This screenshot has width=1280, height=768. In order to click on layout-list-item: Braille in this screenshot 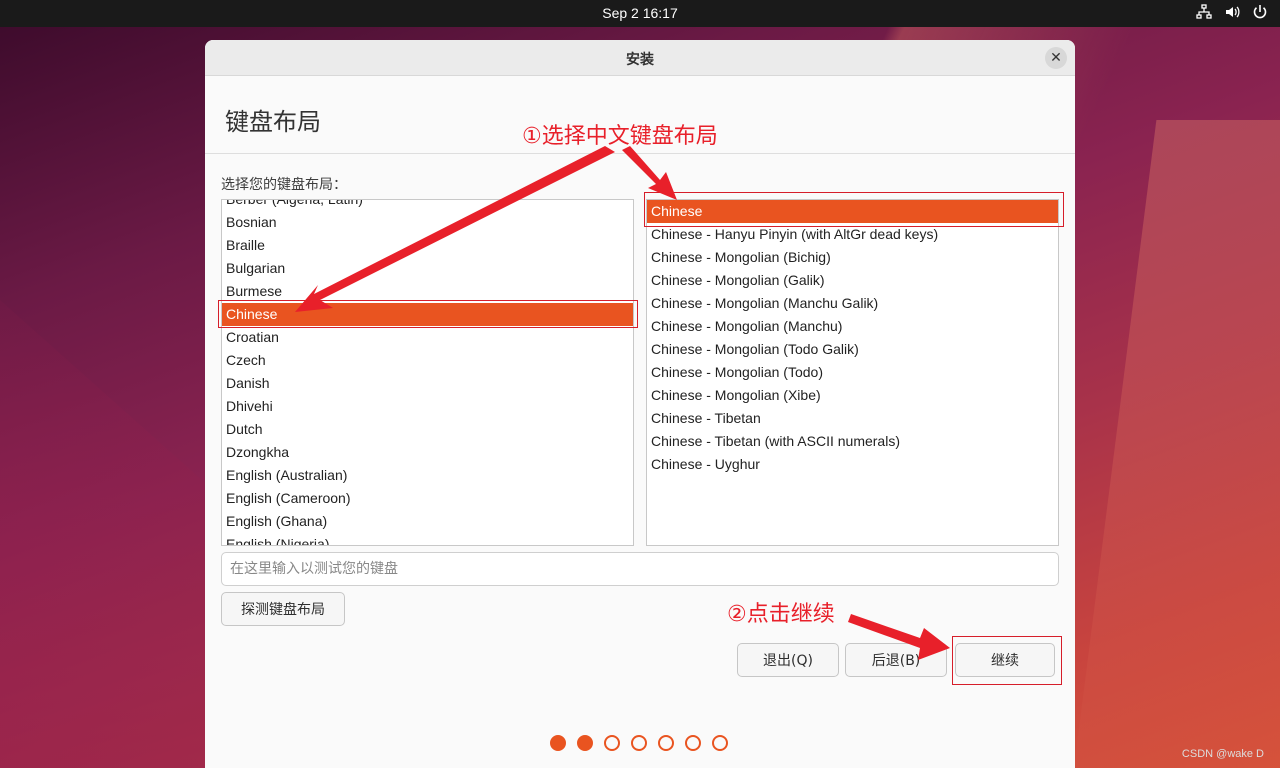, I will do `click(427, 245)`.